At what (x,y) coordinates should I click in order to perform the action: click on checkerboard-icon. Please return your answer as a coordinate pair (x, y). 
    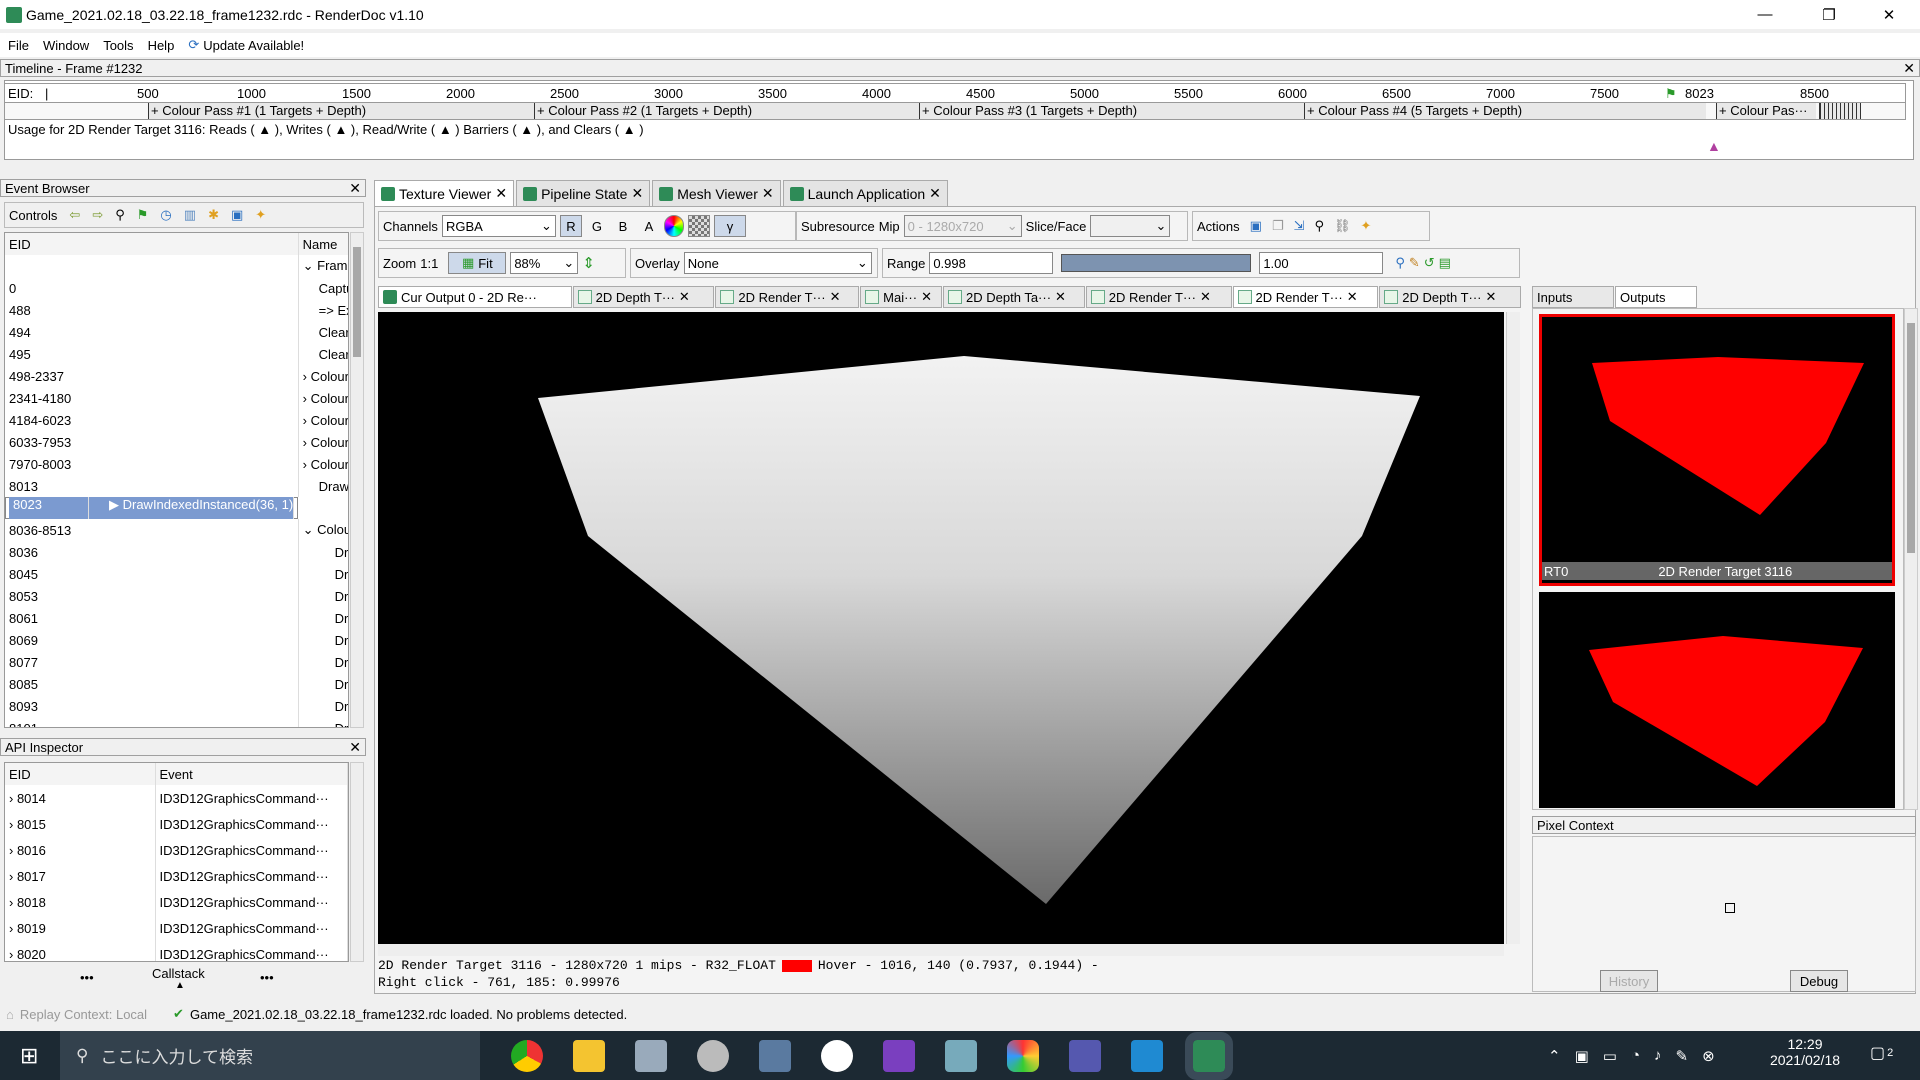
    Looking at the image, I should click on (698, 226).